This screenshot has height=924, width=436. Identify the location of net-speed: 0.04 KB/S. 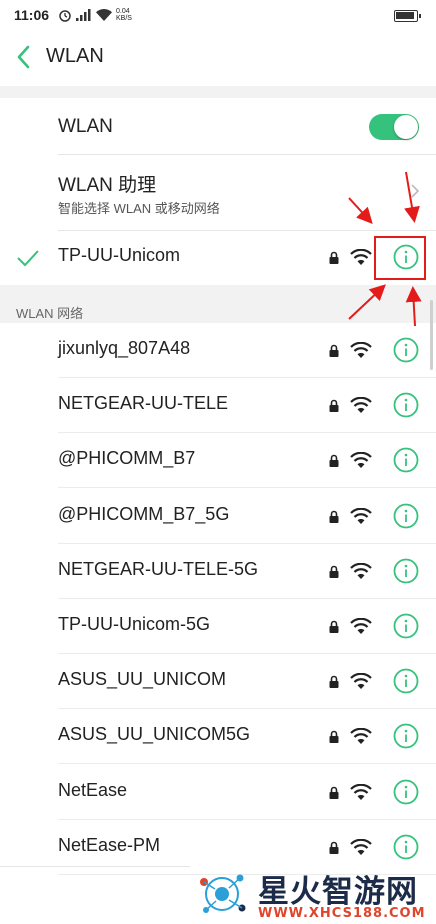
(124, 15).